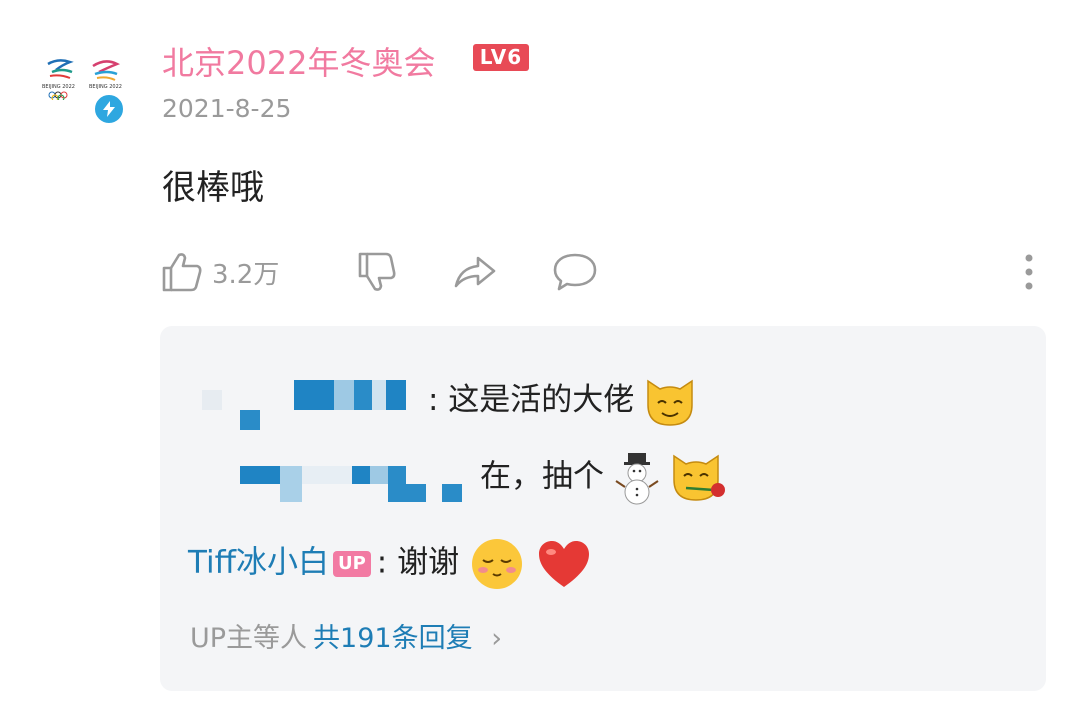  What do you see at coordinates (58, 79) in the screenshot?
I see `winter-olympics-emblem-icon: BEIJING 2022` at bounding box center [58, 79].